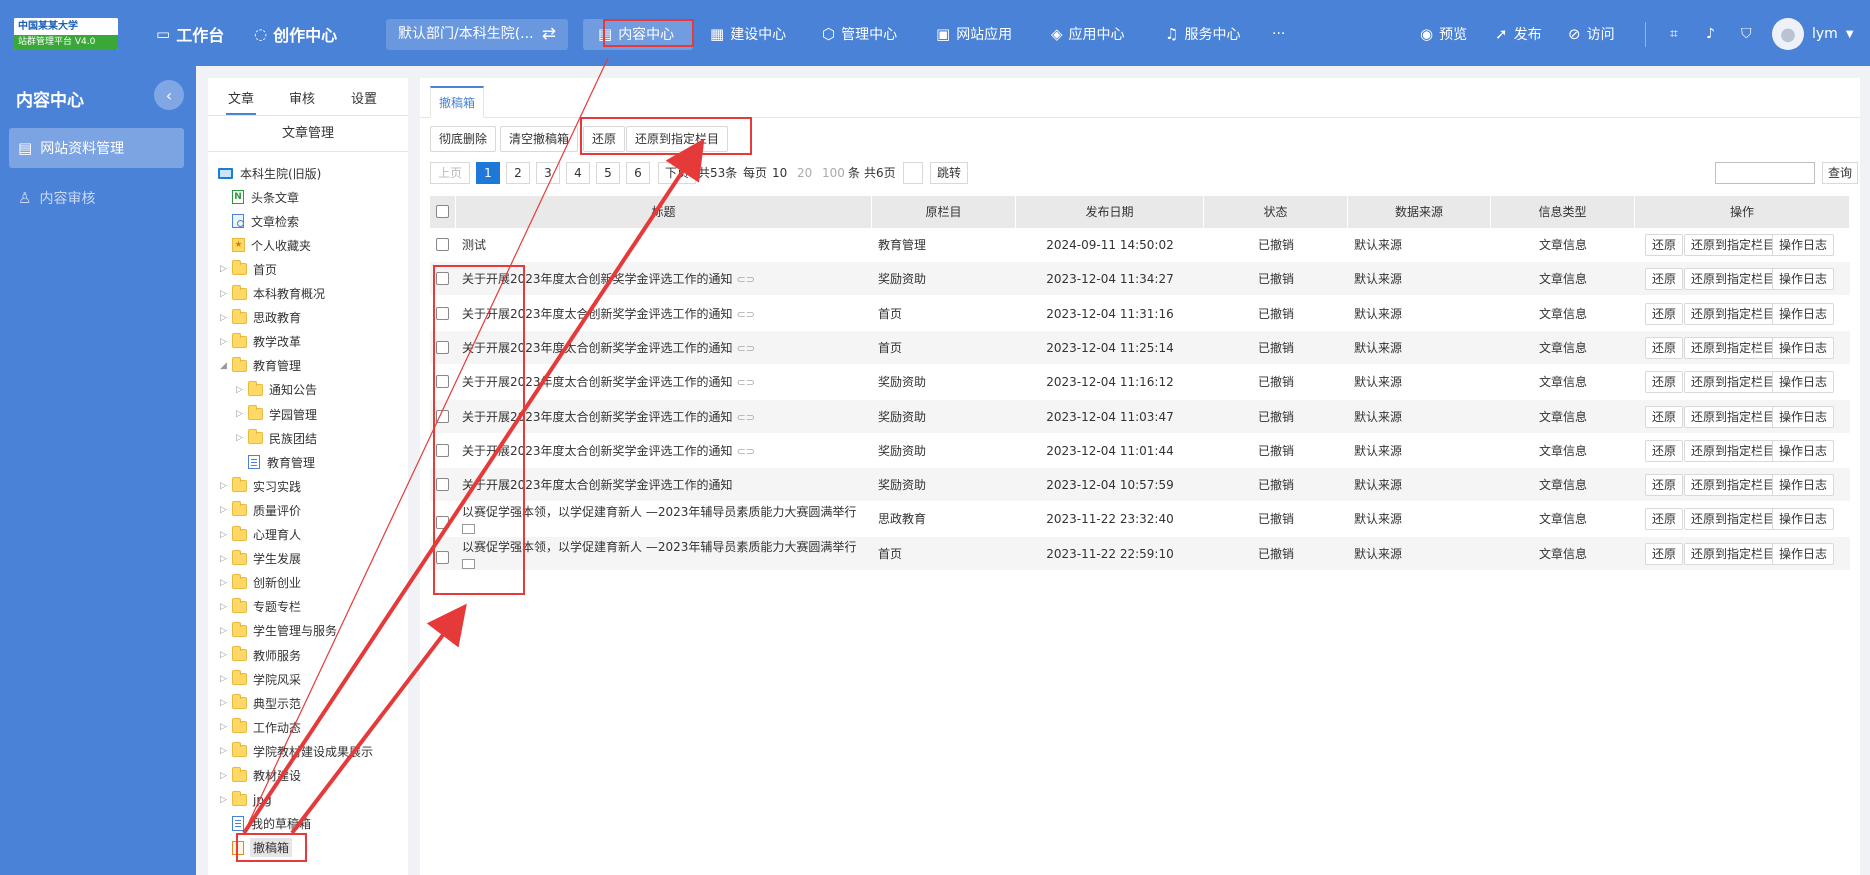  Describe the element at coordinates (295, 34) in the screenshot. I see `creation-center-link: ◌ 创作中心` at that location.